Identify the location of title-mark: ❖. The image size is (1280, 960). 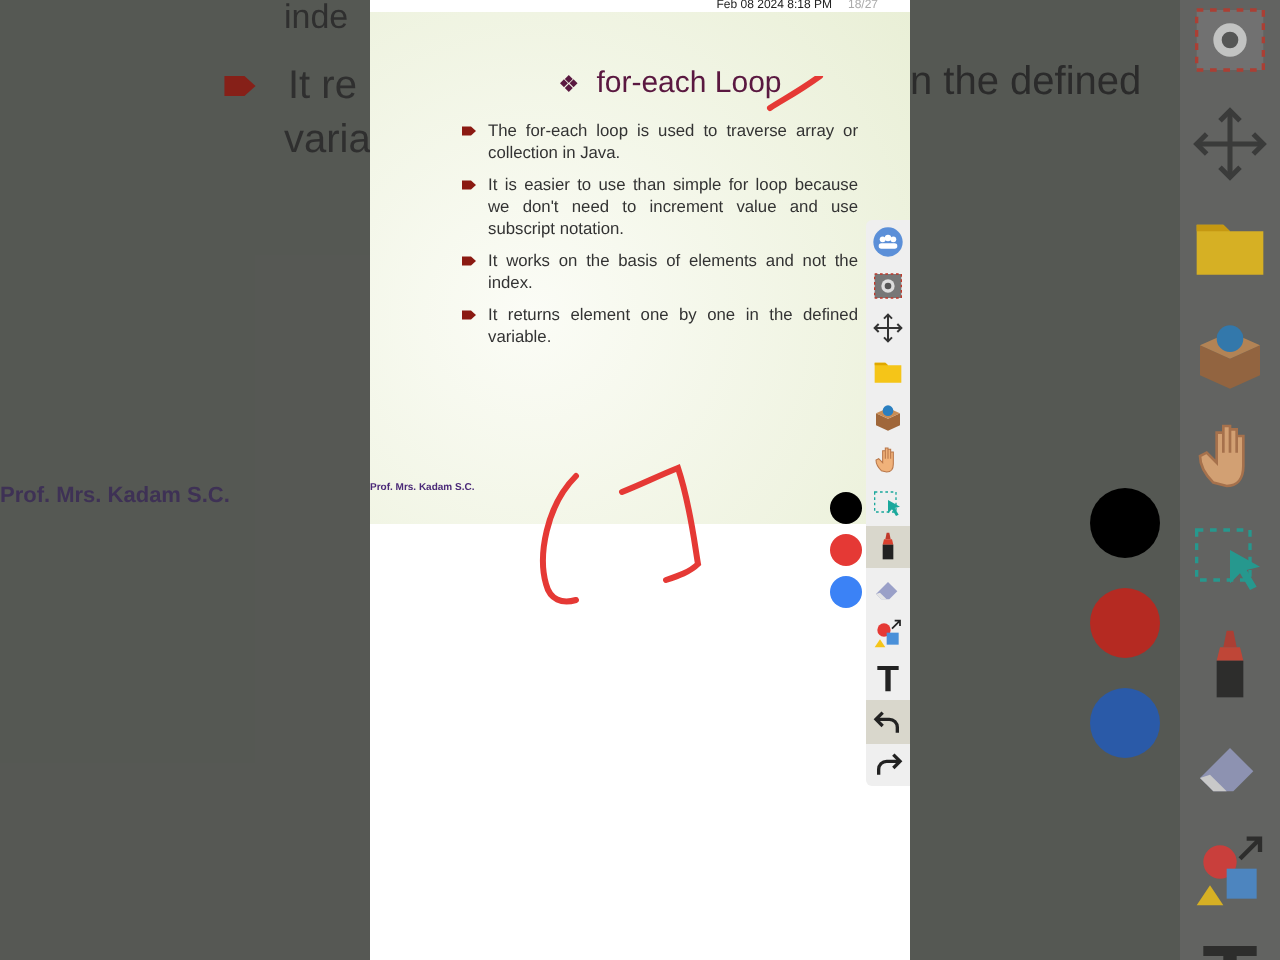
(569, 85).